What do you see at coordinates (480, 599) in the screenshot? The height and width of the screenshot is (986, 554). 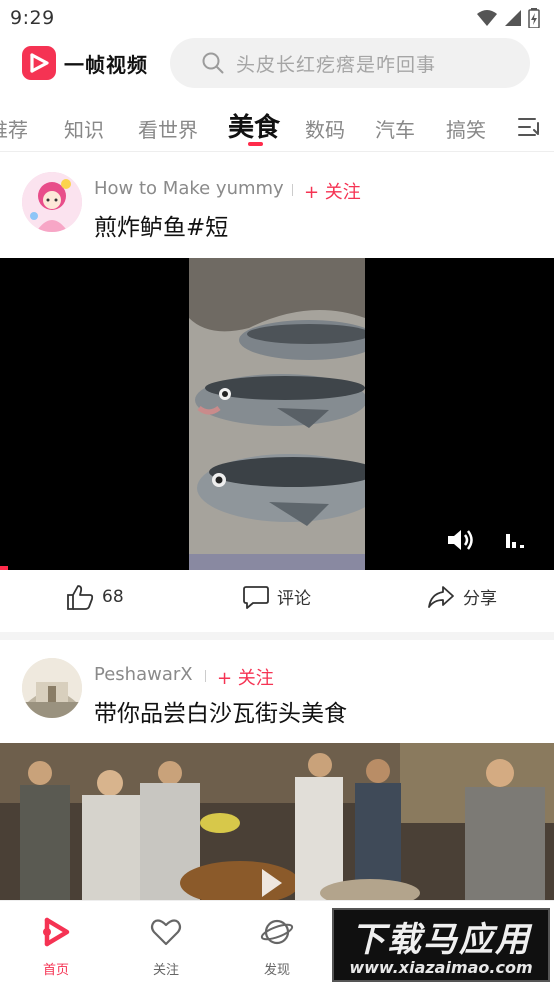 I see `share-label: 分享` at bounding box center [480, 599].